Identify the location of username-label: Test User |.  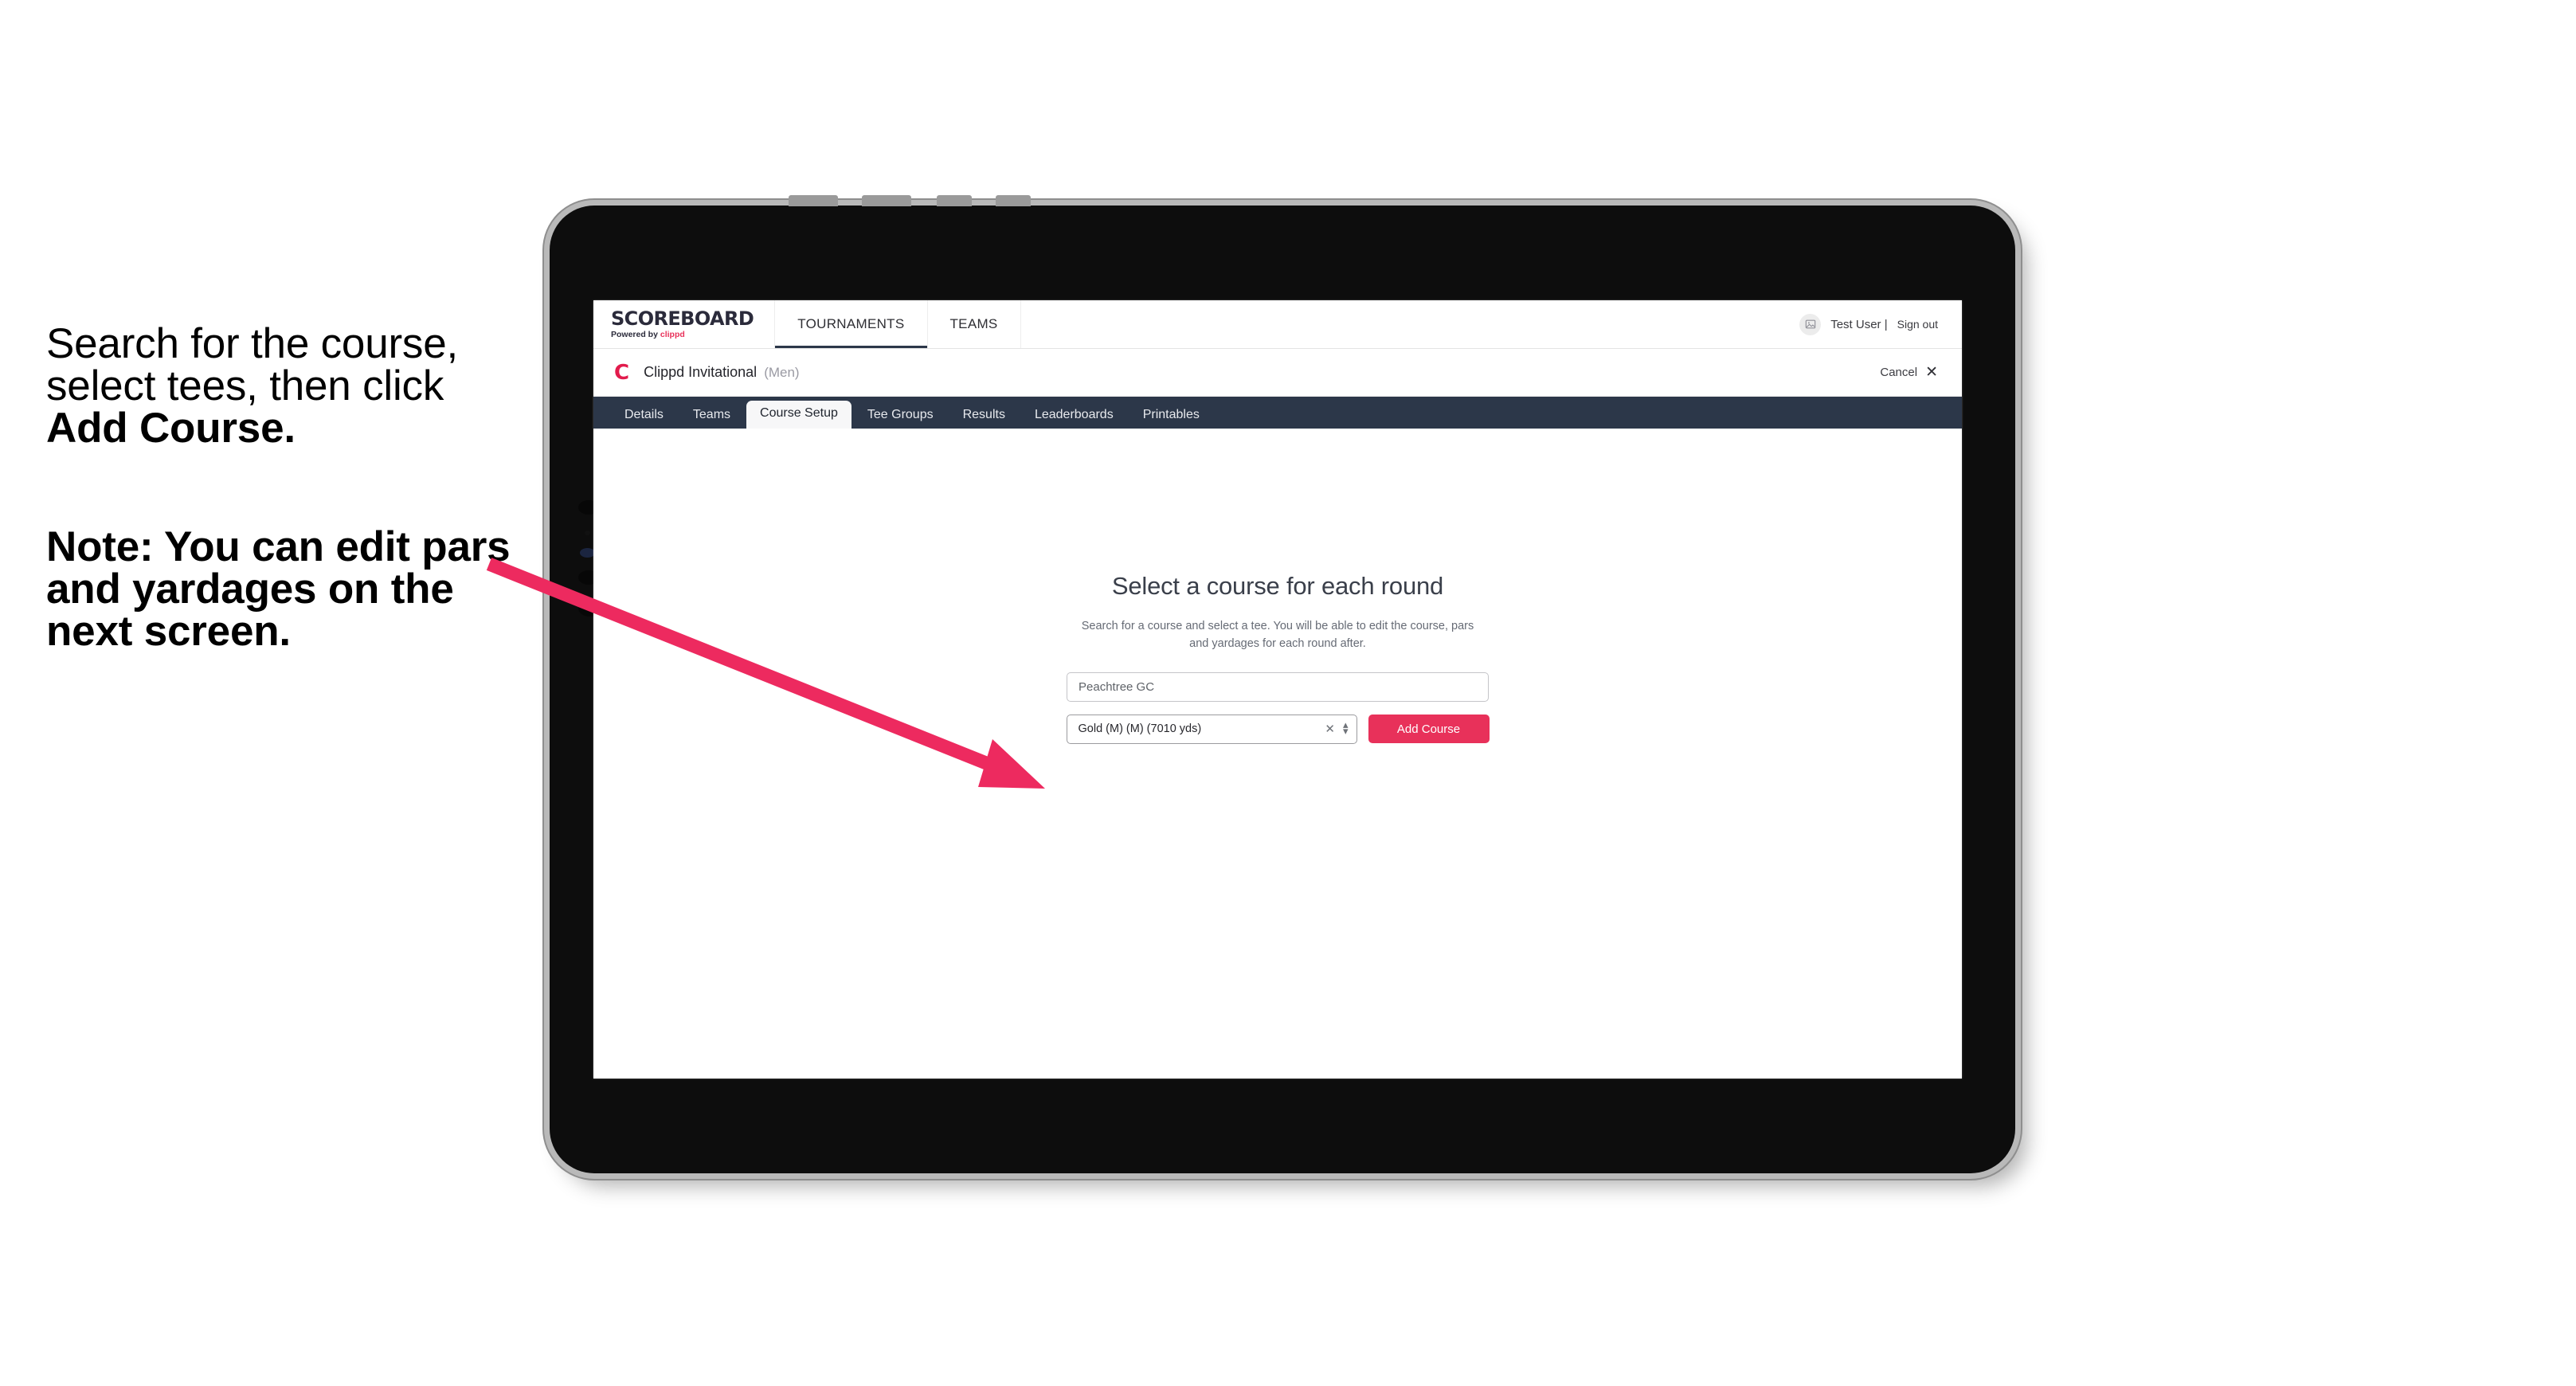
(1859, 324).